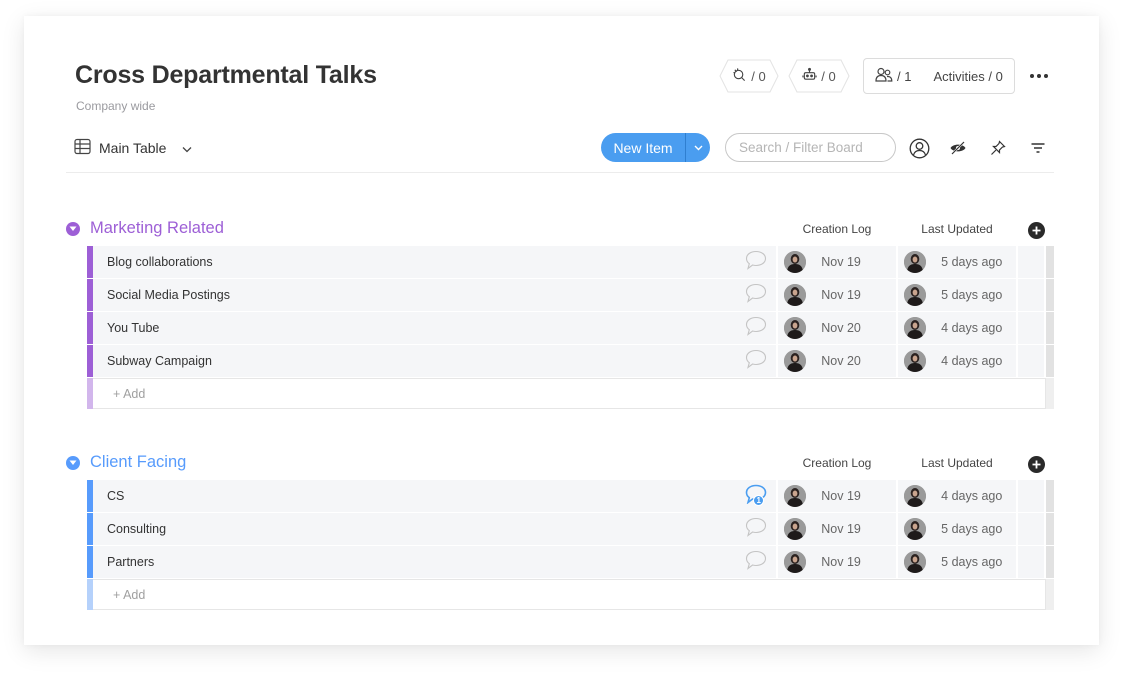 The height and width of the screenshot is (677, 1123). I want to click on chevron-down-icon, so click(187, 148).